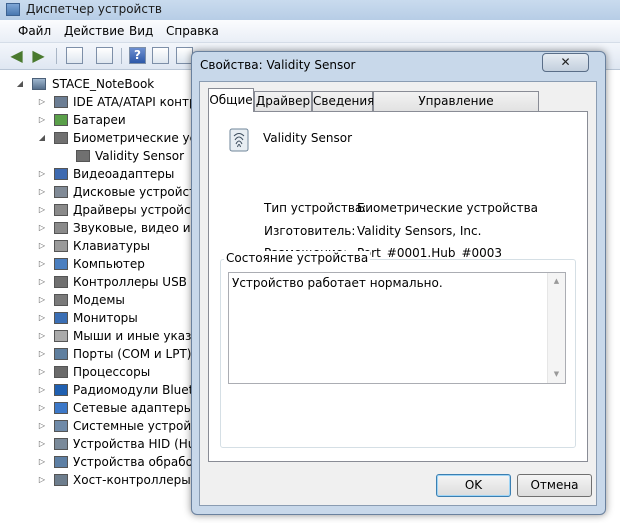 The width and height of the screenshot is (620, 523). What do you see at coordinates (278, 65) in the screenshot?
I see `dialog-title: Свойства: Validity Sensor` at bounding box center [278, 65].